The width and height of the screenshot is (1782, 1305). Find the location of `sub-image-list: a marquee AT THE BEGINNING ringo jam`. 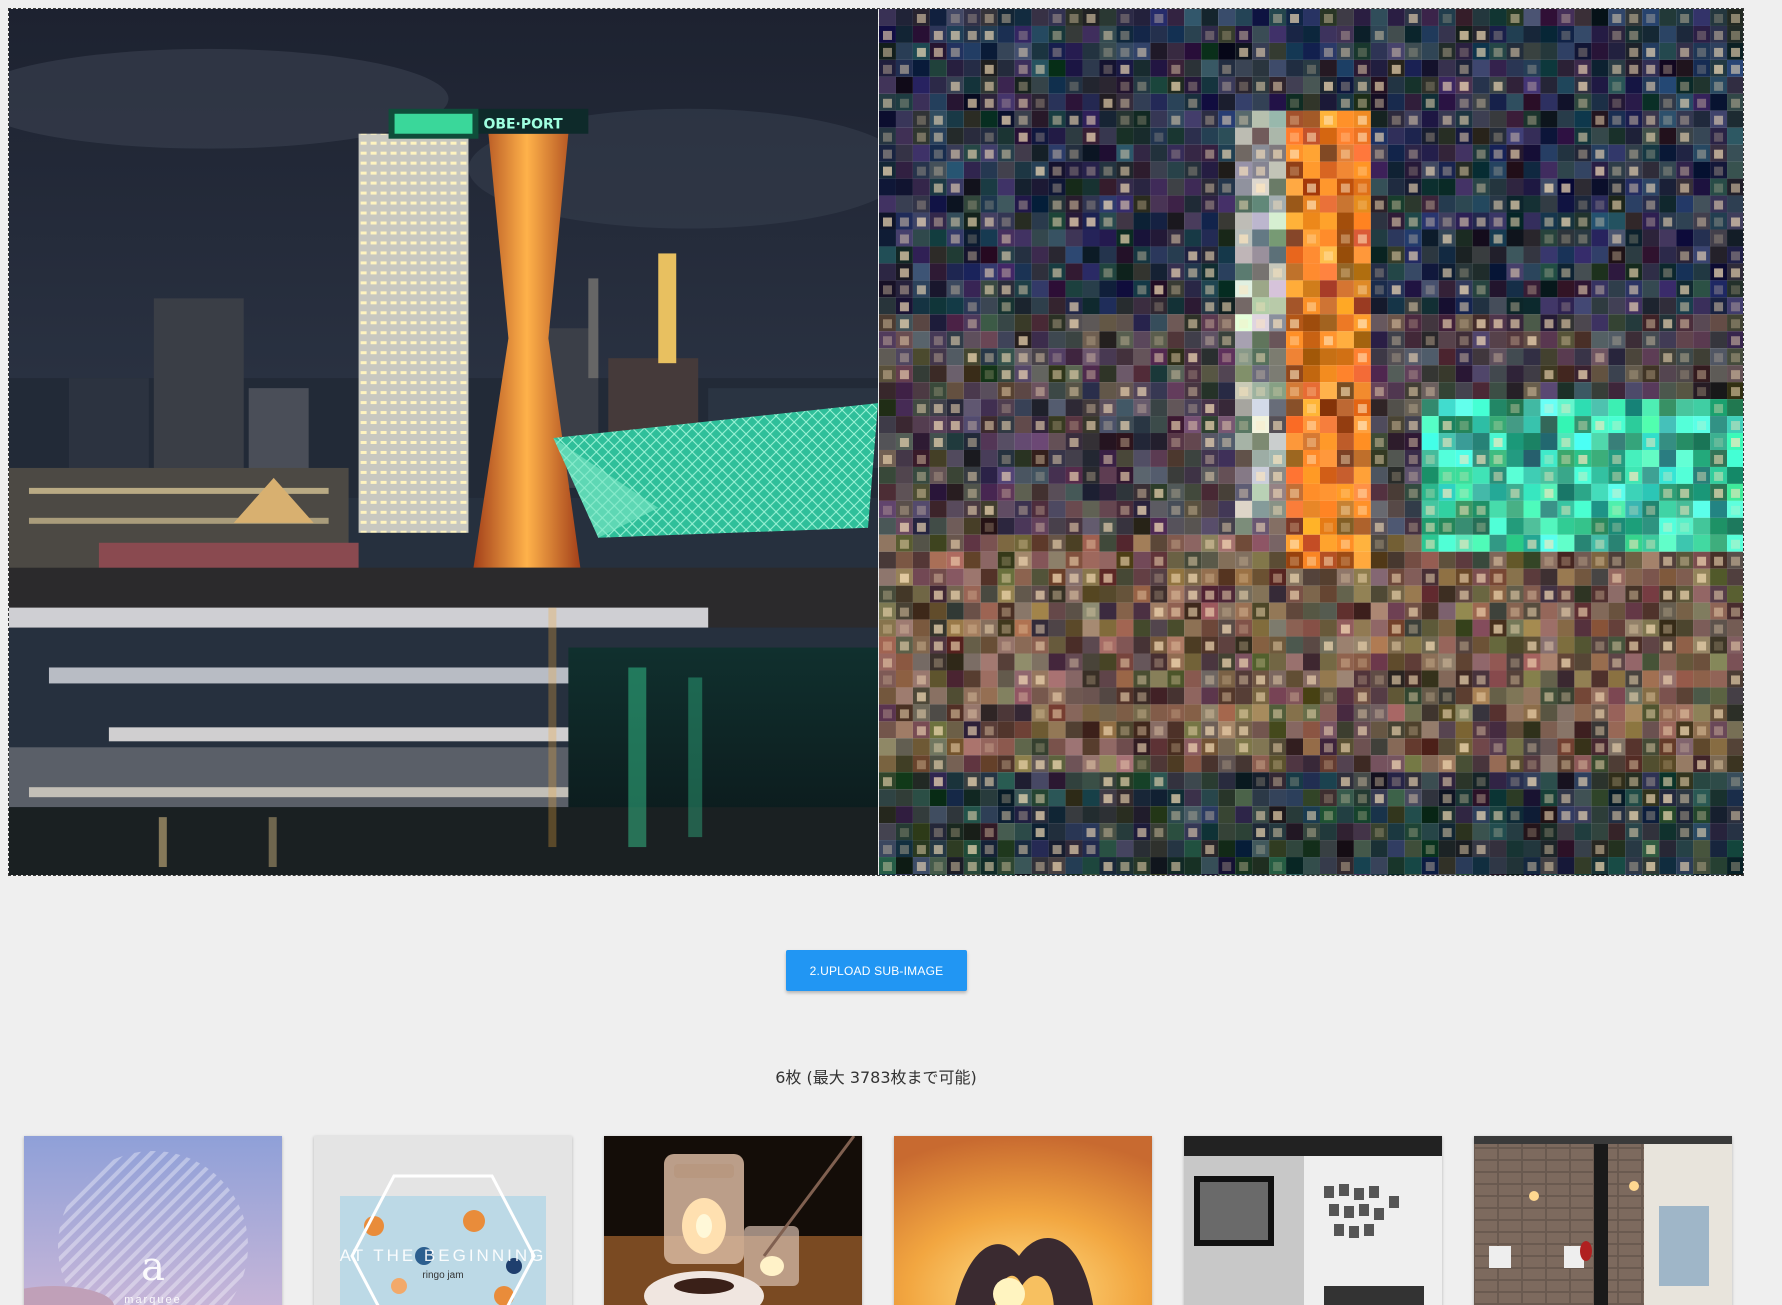

sub-image-list: a marquee AT THE BEGINNING ringo jam is located at coordinates (878, 1220).